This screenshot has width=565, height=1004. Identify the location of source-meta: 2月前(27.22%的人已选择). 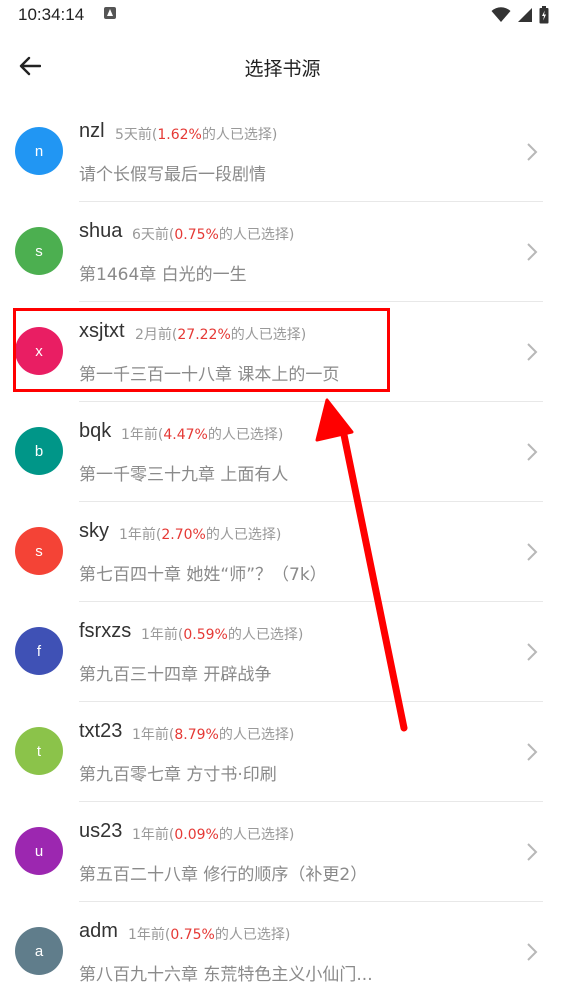
(220, 334).